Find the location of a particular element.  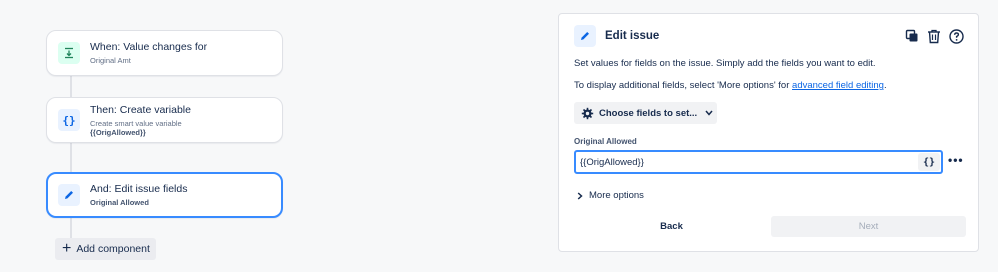

panel-actions is located at coordinates (934, 36).